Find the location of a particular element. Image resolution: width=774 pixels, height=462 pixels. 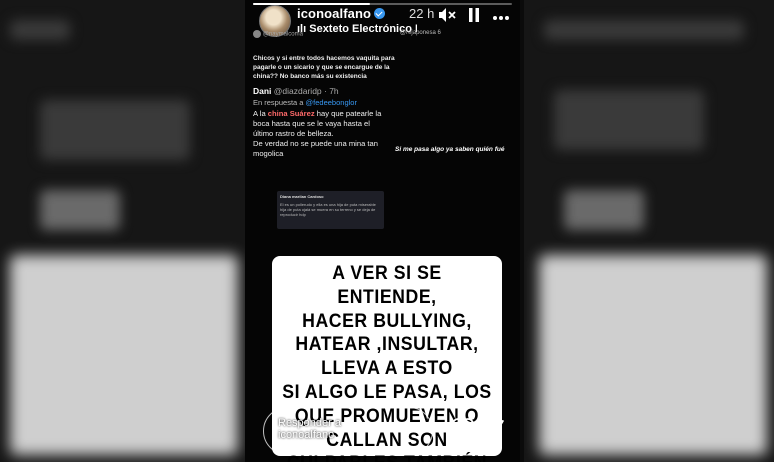

heart-icon is located at coordinates (463, 431).